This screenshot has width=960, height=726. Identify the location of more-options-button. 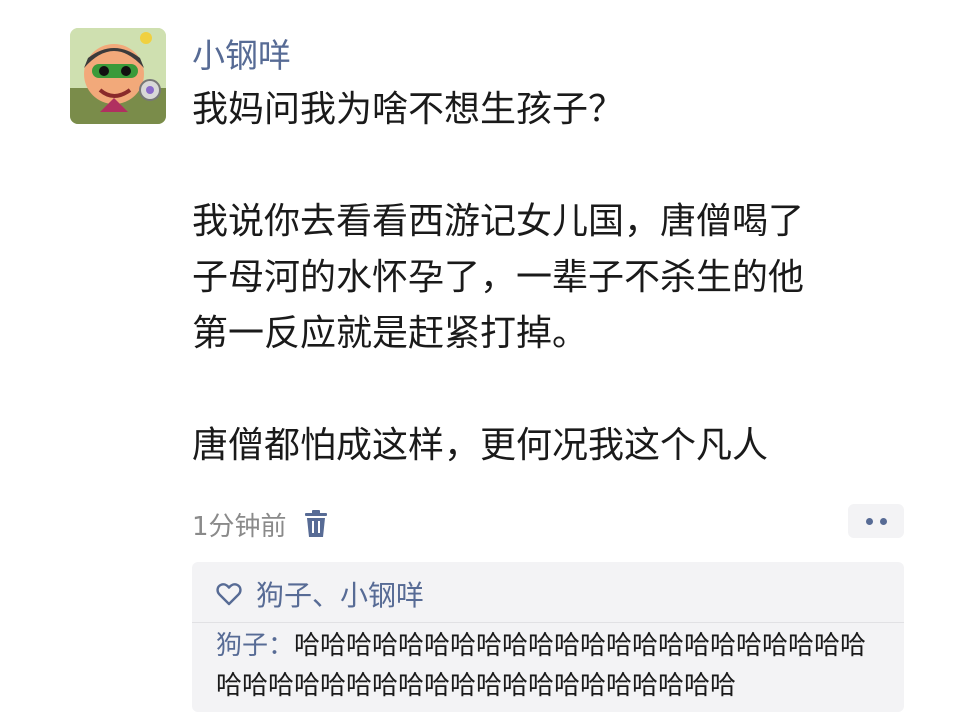
(876, 521).